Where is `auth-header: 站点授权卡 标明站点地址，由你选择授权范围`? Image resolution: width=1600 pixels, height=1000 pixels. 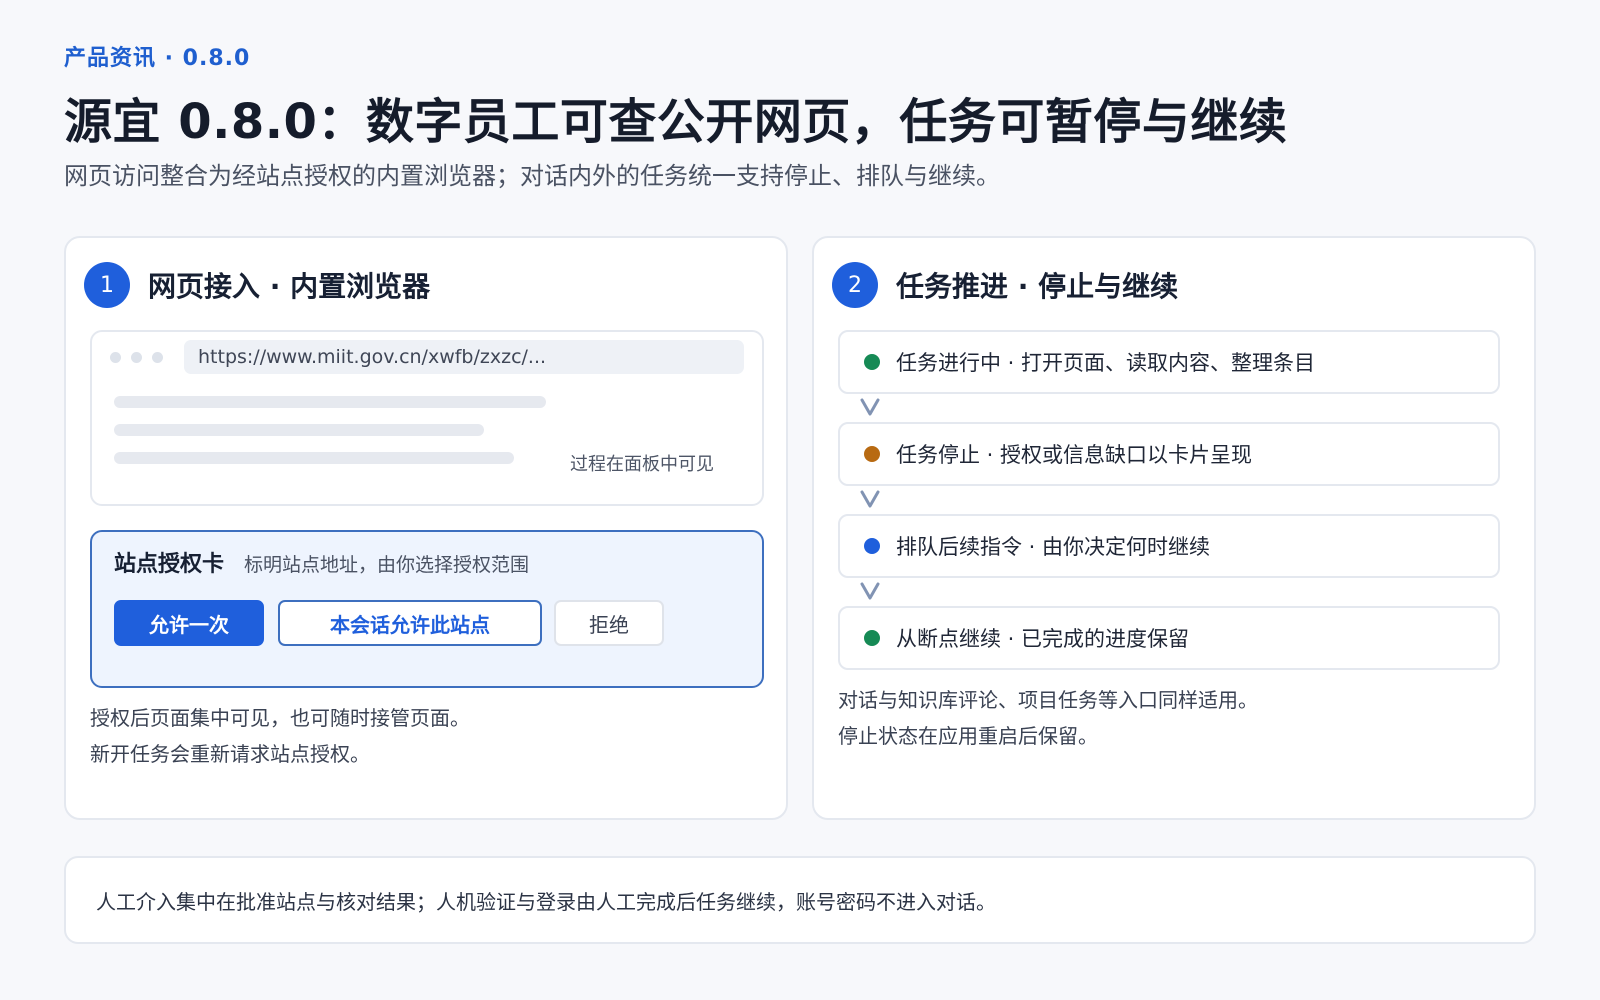
auth-header: 站点授权卡 标明站点地址，由你选择授权范围 is located at coordinates (321, 562).